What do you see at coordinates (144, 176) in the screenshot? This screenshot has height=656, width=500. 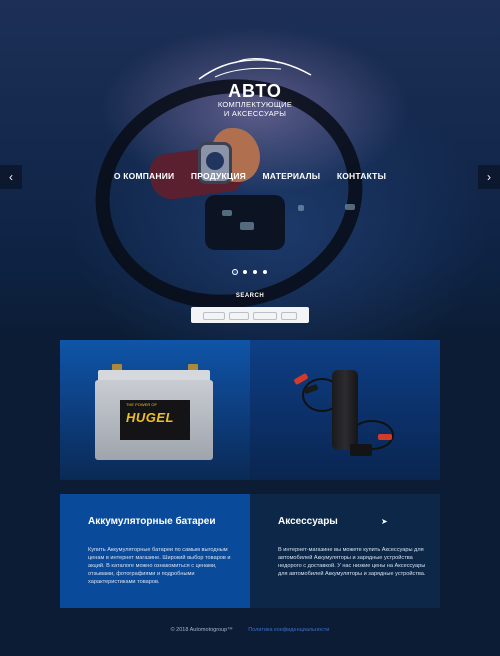 I see `nav-item-company: О КОМПАНИИ` at bounding box center [144, 176].